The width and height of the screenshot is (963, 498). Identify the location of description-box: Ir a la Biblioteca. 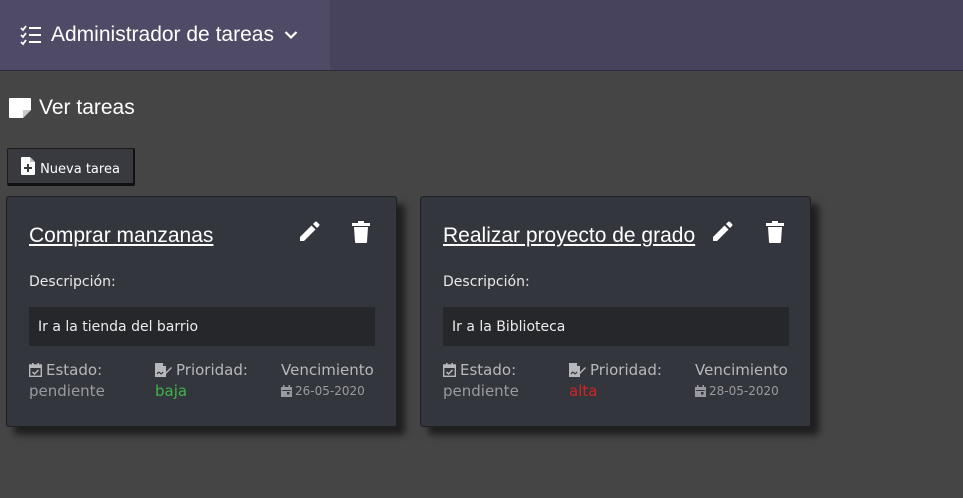
(616, 326).